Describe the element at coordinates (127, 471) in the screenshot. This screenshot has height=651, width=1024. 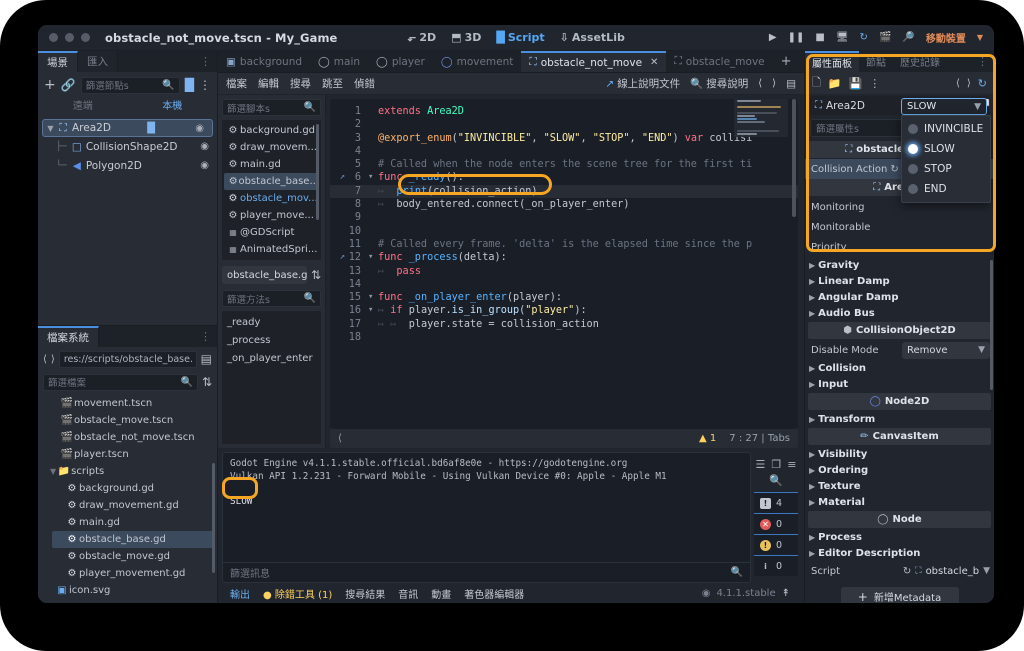
I see `list-item-folder: ▼ 📁 scripts` at that location.